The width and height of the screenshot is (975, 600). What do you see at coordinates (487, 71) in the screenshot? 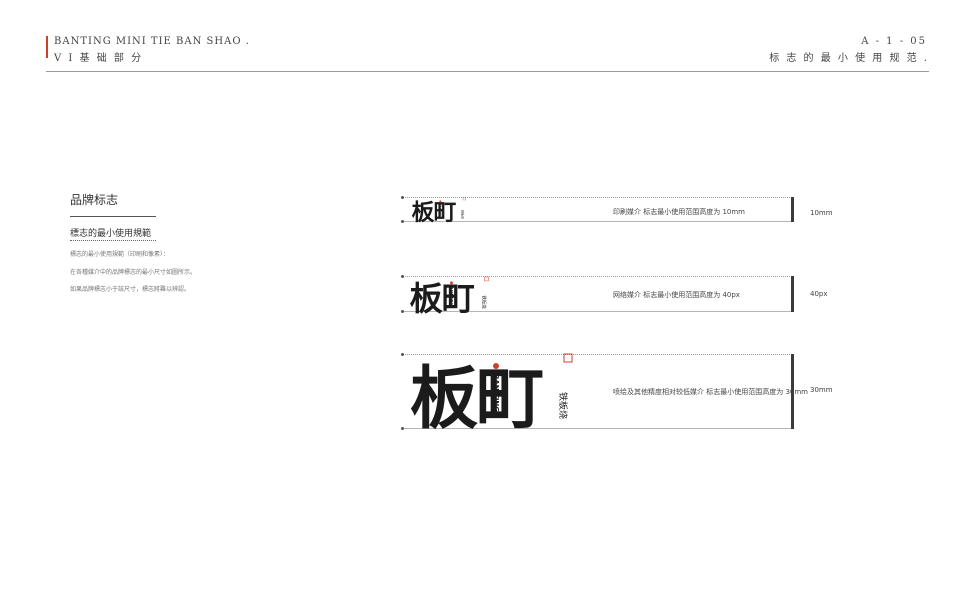
I see `header-divider` at bounding box center [487, 71].